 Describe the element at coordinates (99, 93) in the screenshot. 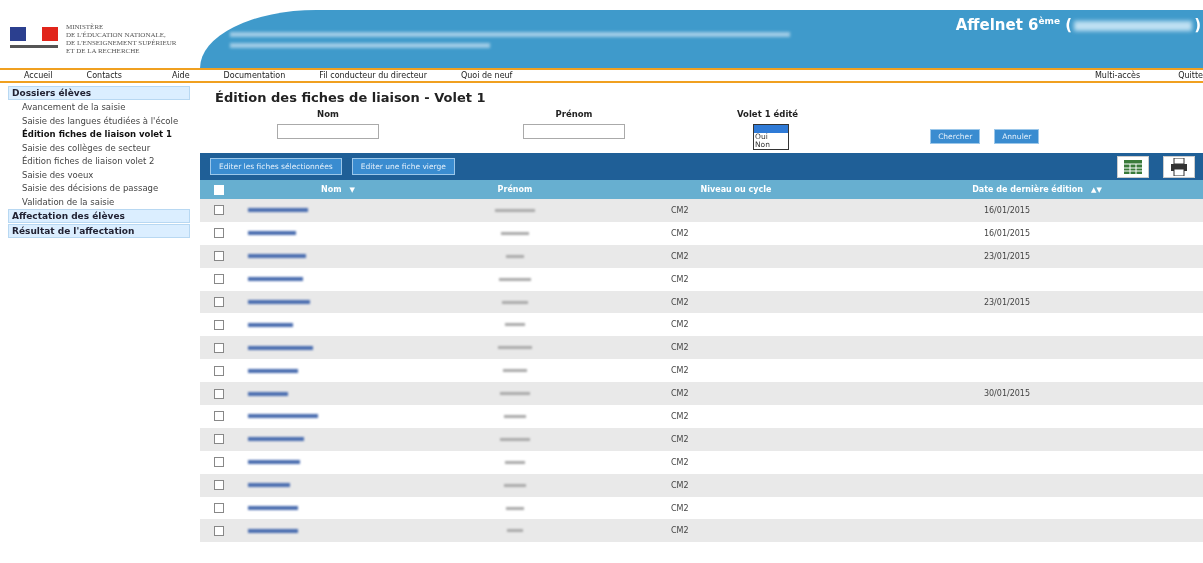

I see `sidebar-section: Dossiers élèves` at that location.